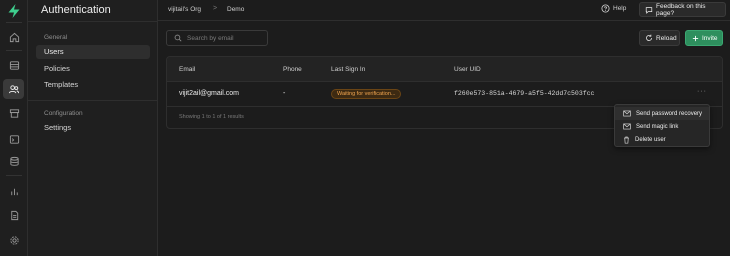  Describe the element at coordinates (93, 52) in the screenshot. I see `sidebar-item-users: Users` at that location.